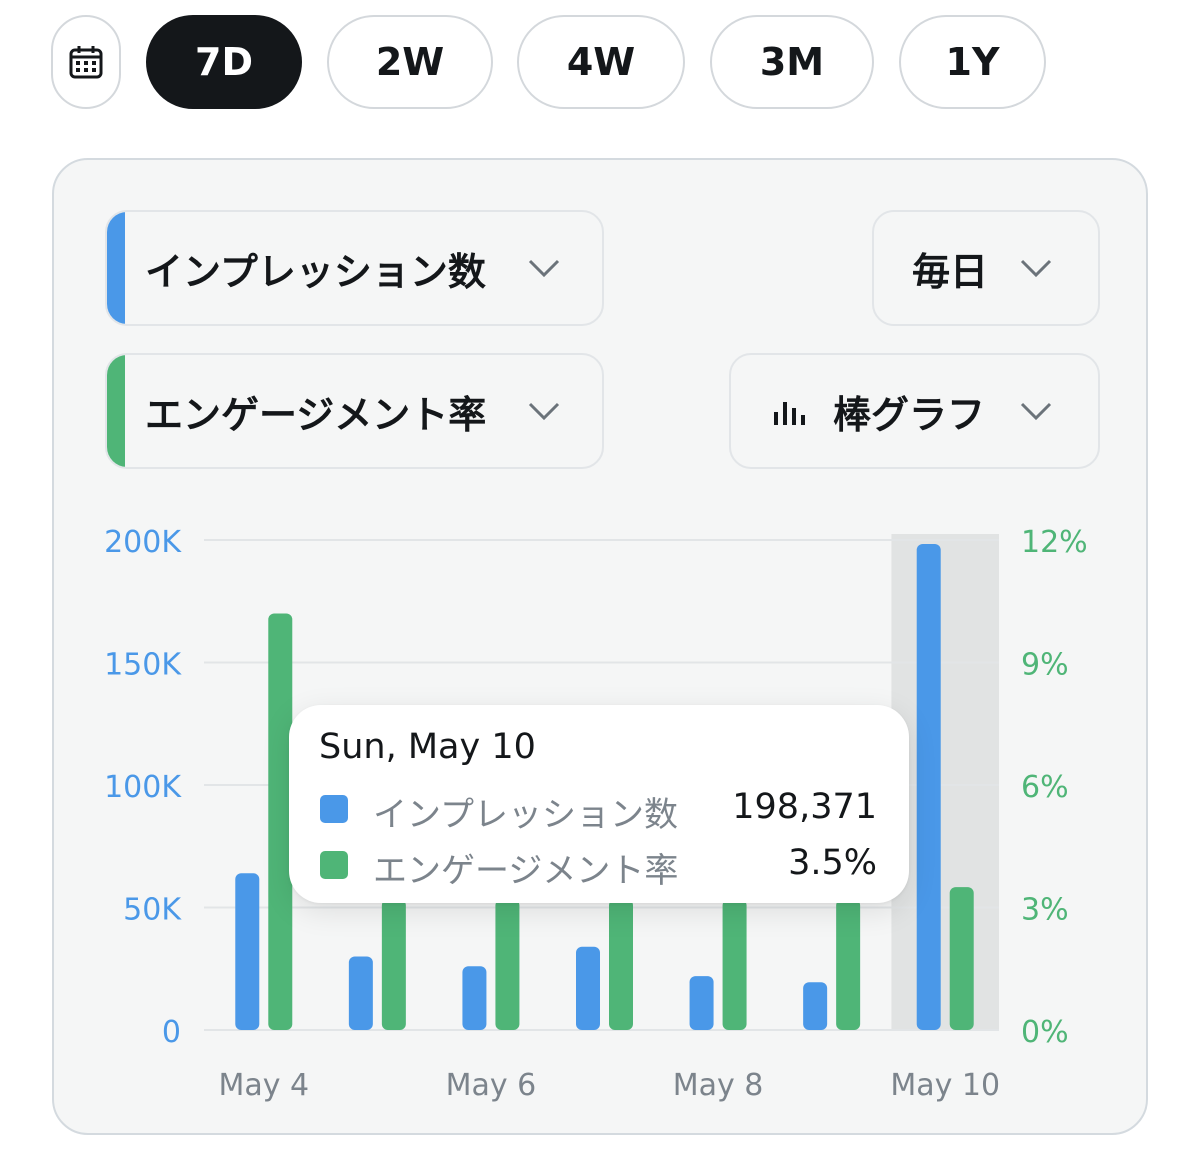 This screenshot has width=1200, height=1163. I want to click on tooltip-impressions-swatch, so click(334, 809).